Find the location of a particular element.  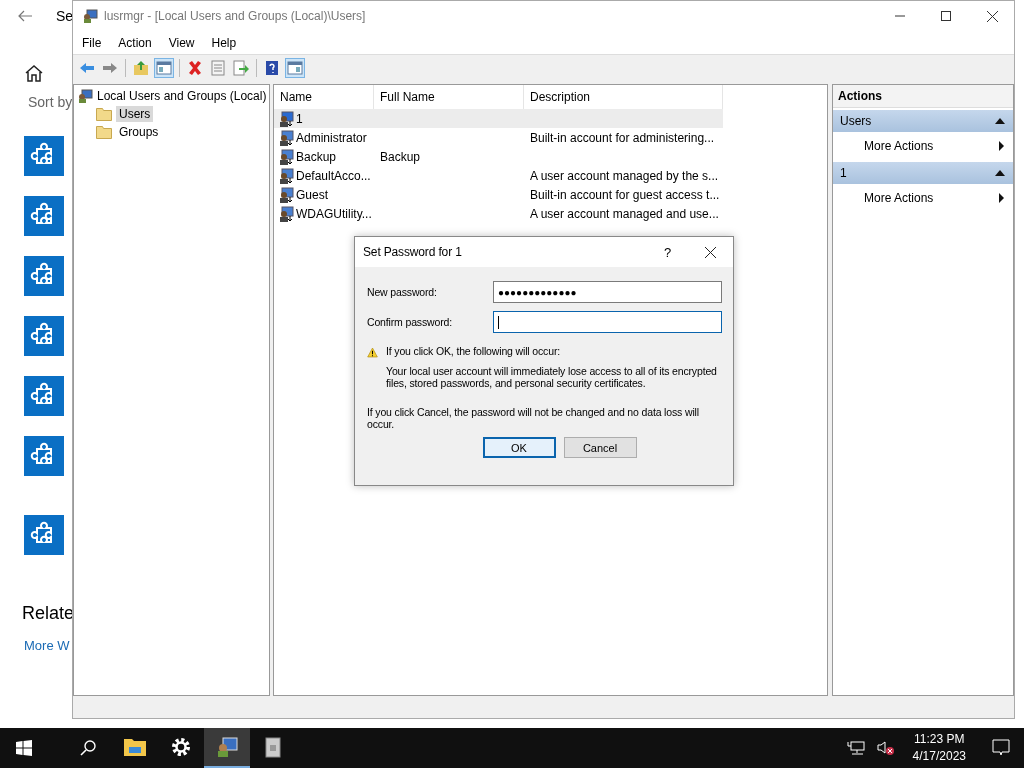

tree-item: Groups is located at coordinates (139, 132).